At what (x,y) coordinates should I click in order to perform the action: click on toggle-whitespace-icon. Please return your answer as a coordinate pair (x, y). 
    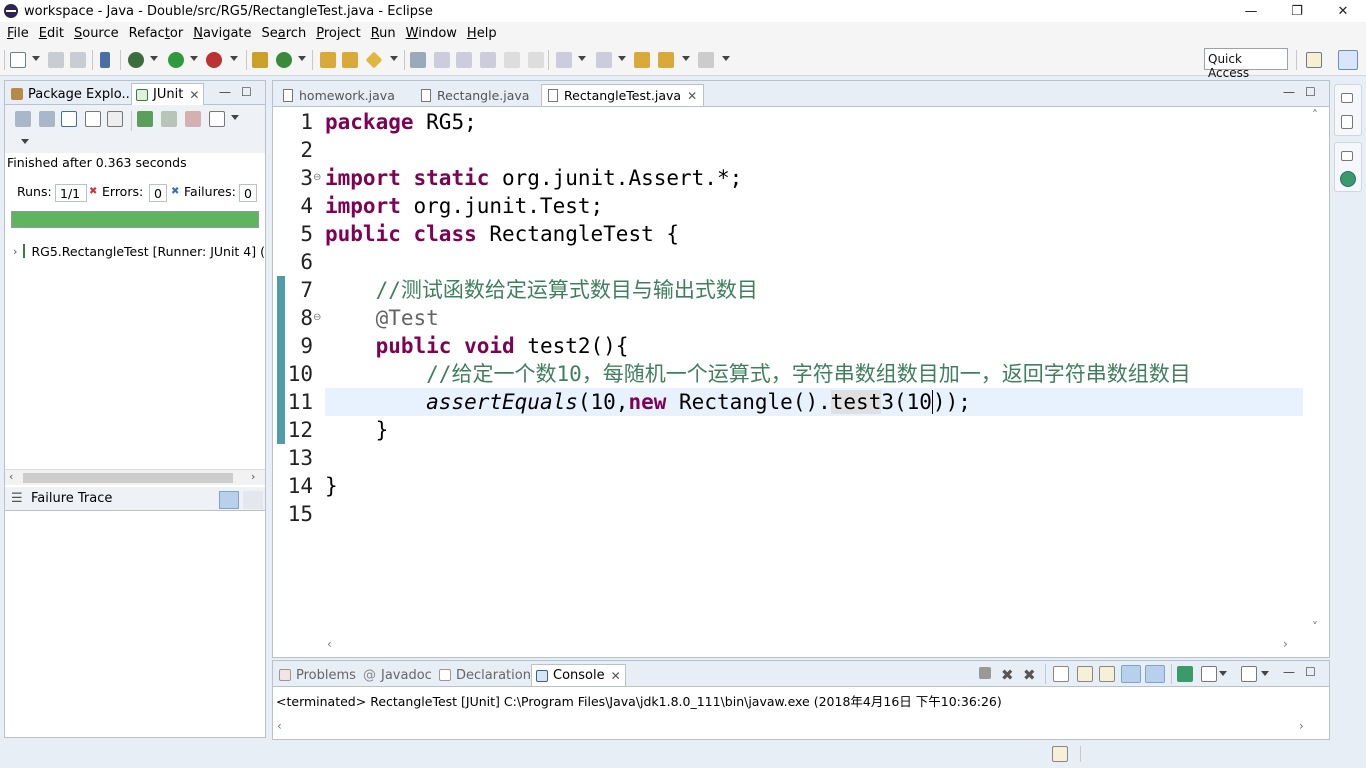
    Looking at the image, I should click on (464, 60).